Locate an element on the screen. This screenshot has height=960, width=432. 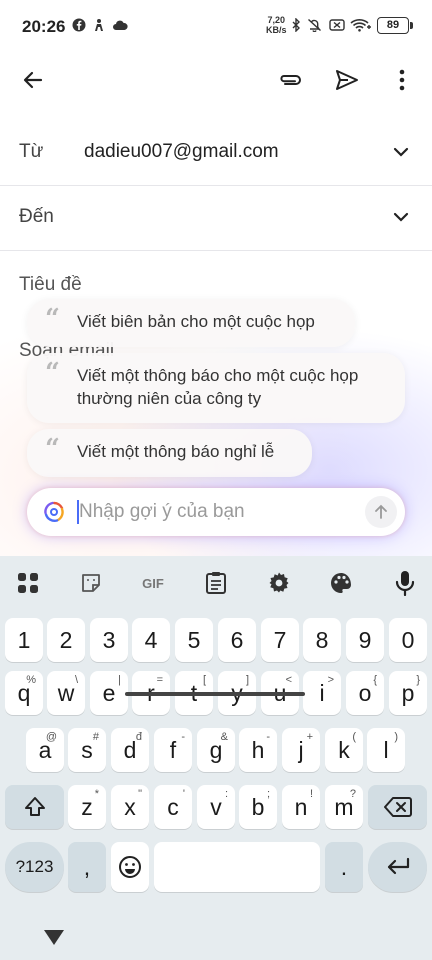
status-time: 20:26 is located at coordinates (44, 26).